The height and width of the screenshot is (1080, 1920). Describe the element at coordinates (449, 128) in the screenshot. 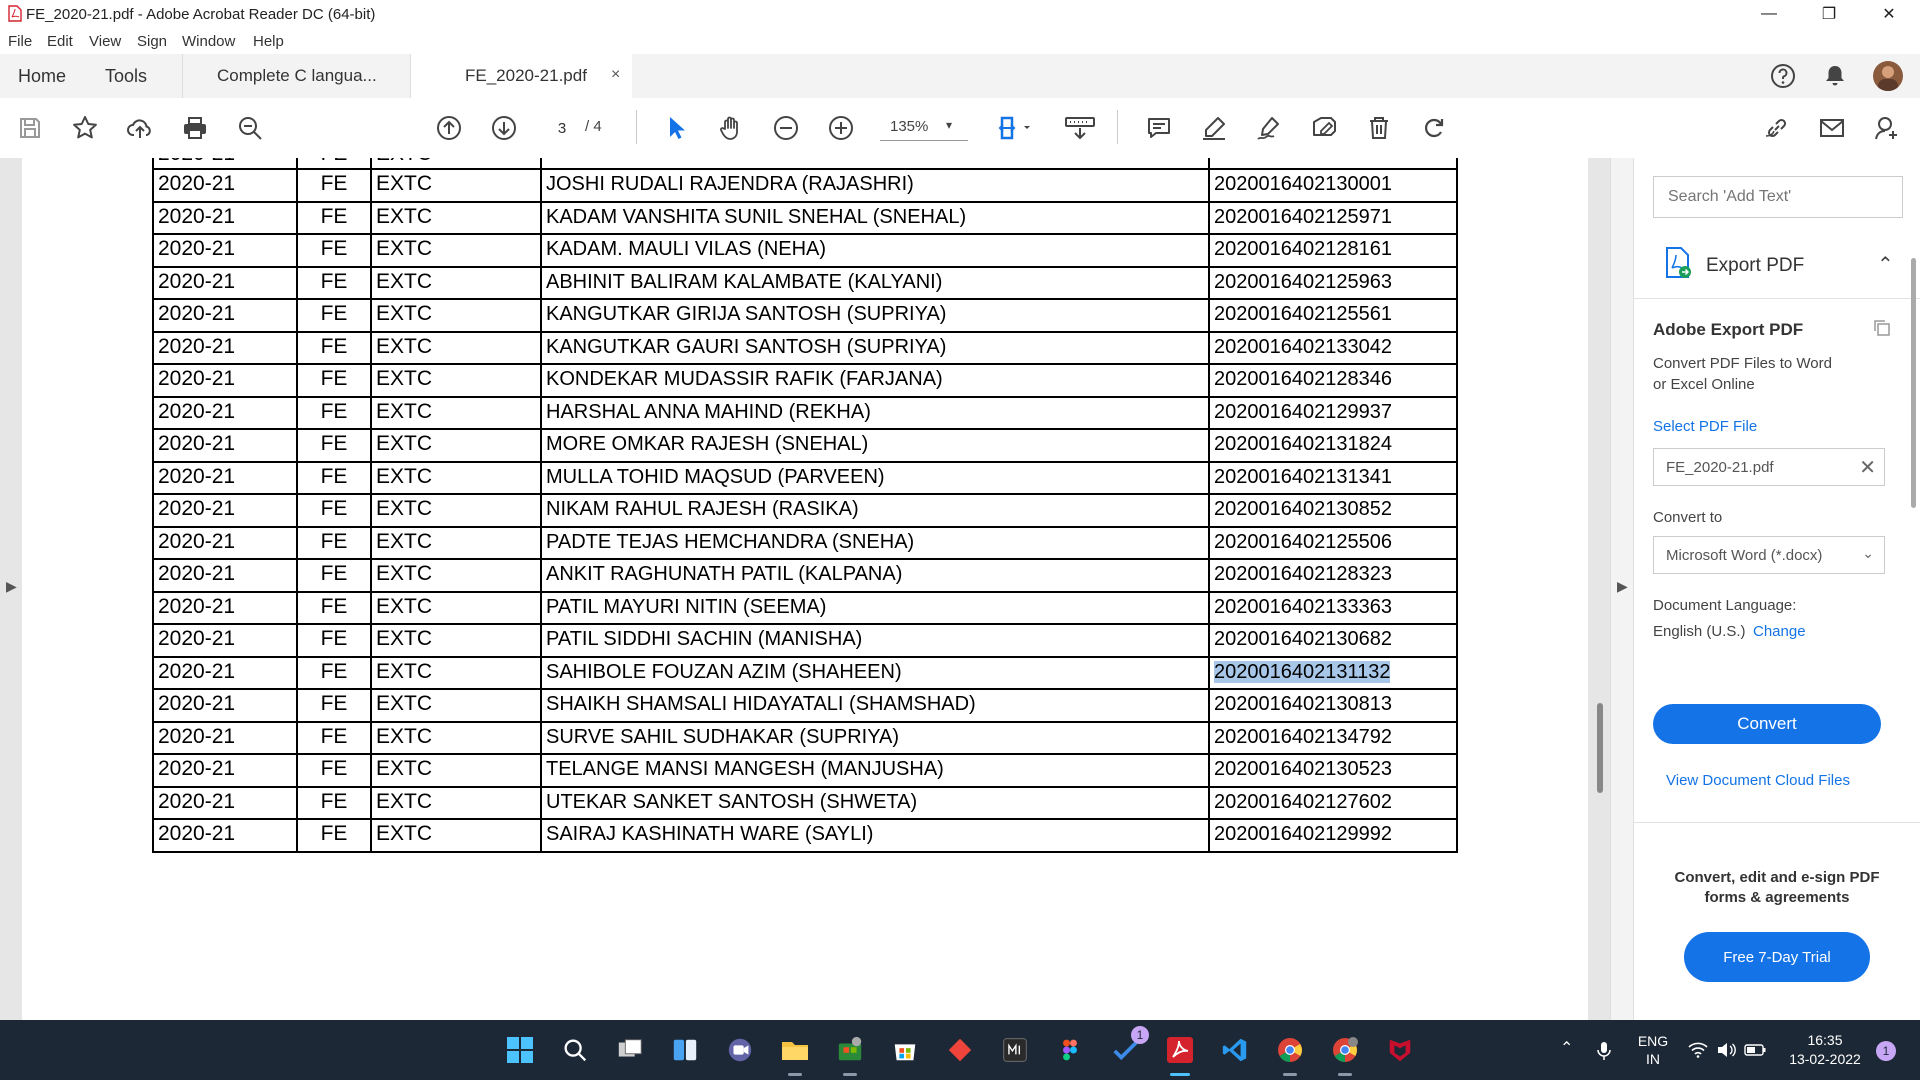

I see `previous-page-icon` at that location.